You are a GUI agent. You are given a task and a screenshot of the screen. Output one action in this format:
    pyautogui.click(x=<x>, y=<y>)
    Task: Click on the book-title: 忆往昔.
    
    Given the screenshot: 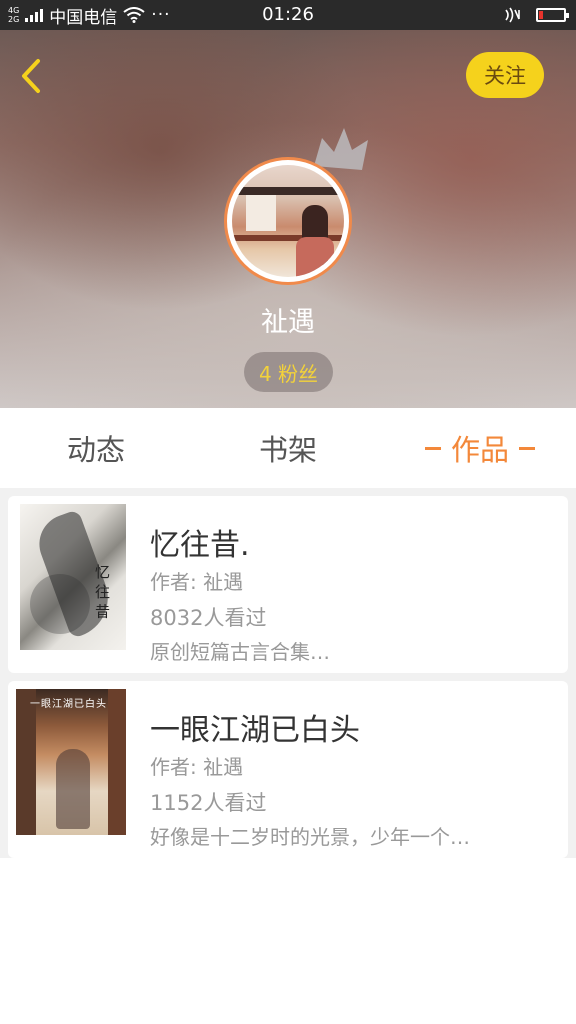 What is the action you would take?
    pyautogui.click(x=200, y=545)
    